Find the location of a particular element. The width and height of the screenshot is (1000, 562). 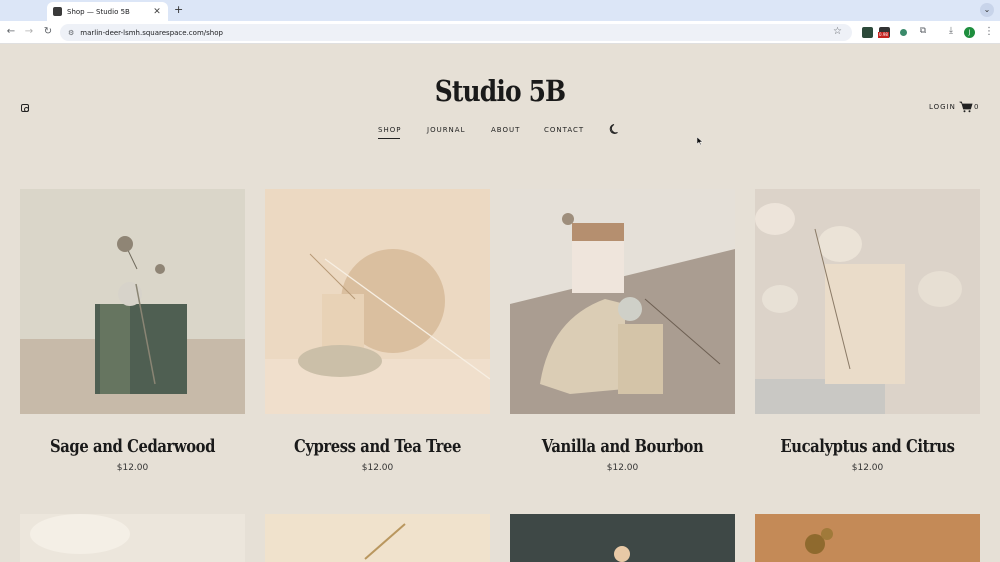

bookmark-star-icon: ☆ is located at coordinates (837, 31).